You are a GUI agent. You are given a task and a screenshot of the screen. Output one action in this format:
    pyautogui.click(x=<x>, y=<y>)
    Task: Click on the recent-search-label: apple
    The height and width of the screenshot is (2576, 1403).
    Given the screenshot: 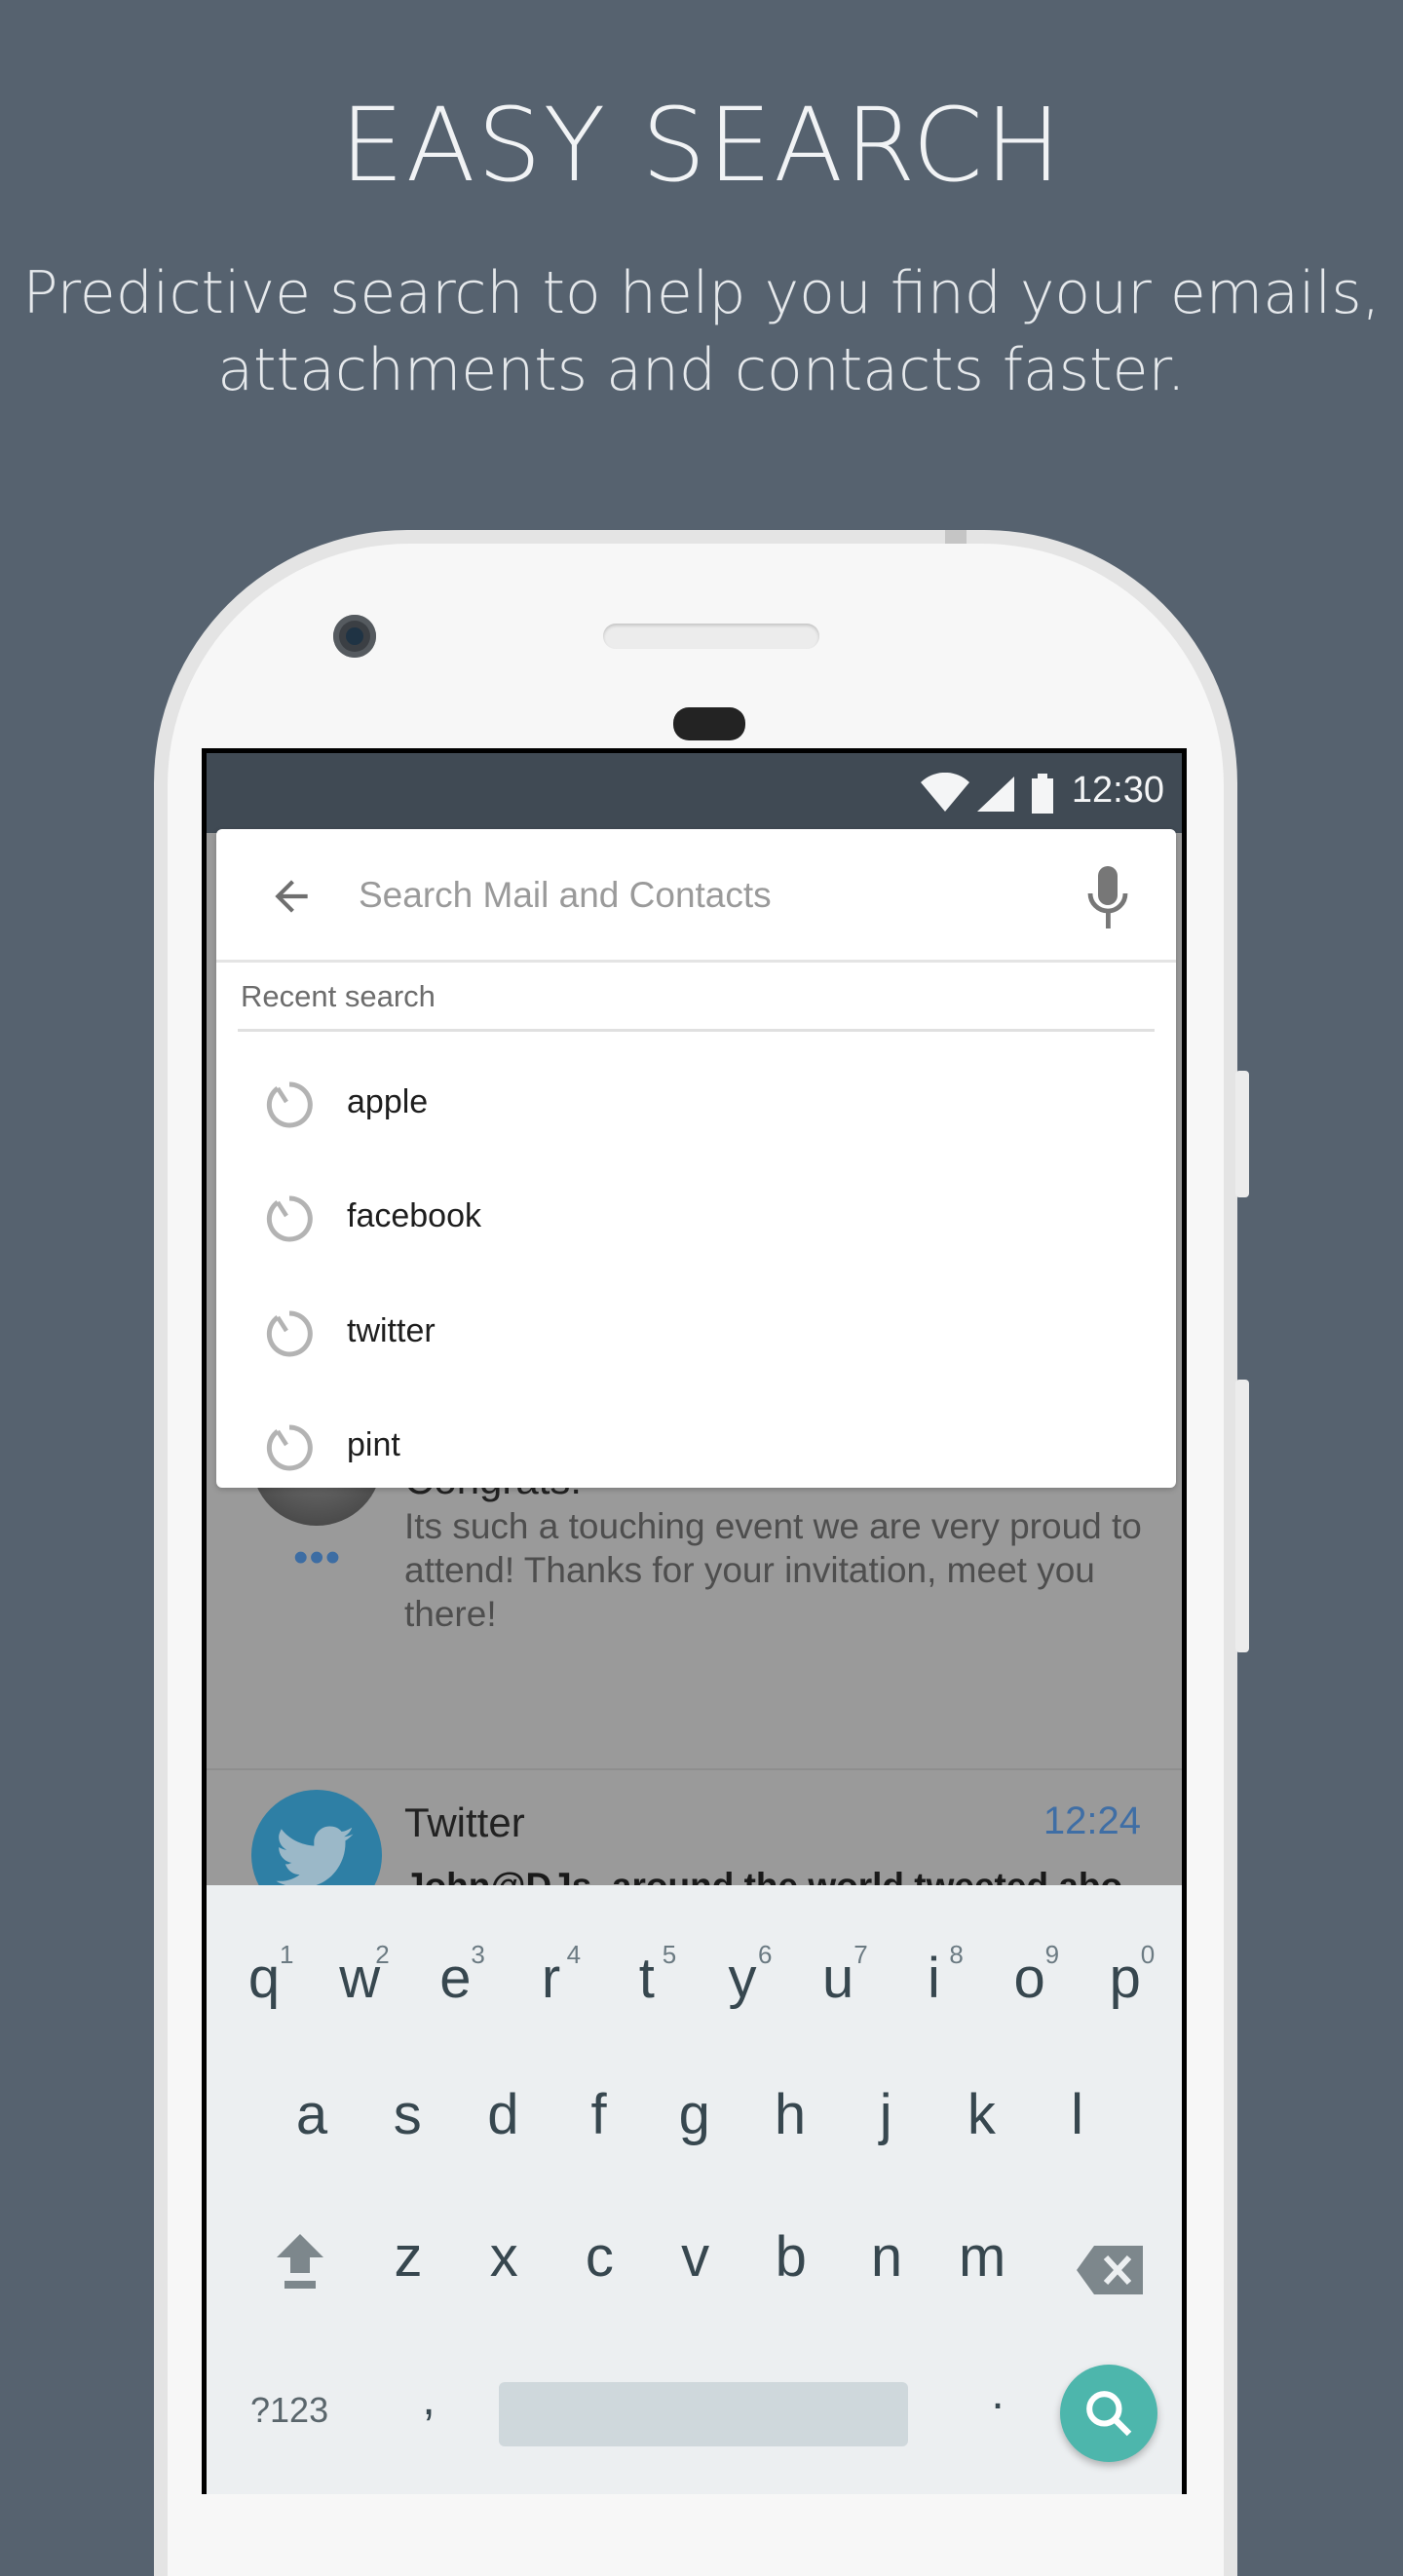 What is the action you would take?
    pyautogui.click(x=388, y=1101)
    